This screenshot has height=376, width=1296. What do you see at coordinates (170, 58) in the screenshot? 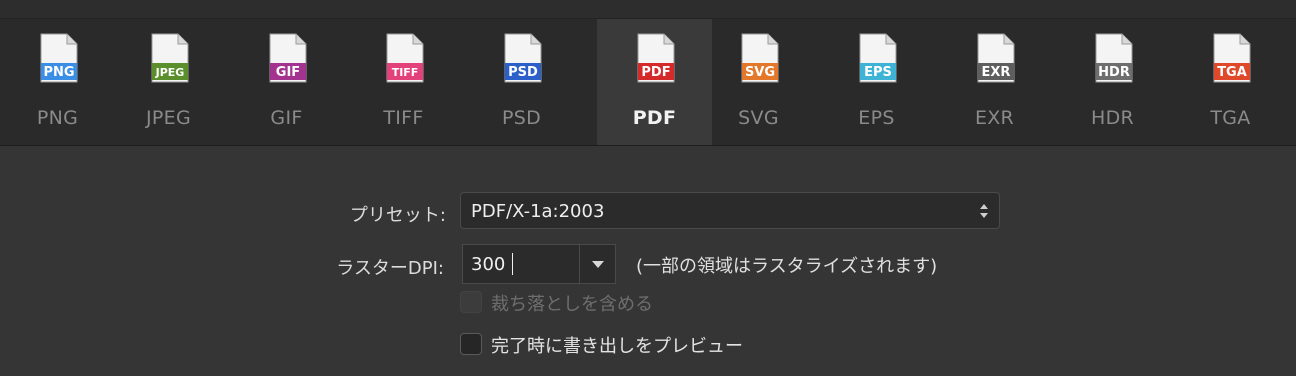
I see `jpeg-file-icon: JPEG` at bounding box center [170, 58].